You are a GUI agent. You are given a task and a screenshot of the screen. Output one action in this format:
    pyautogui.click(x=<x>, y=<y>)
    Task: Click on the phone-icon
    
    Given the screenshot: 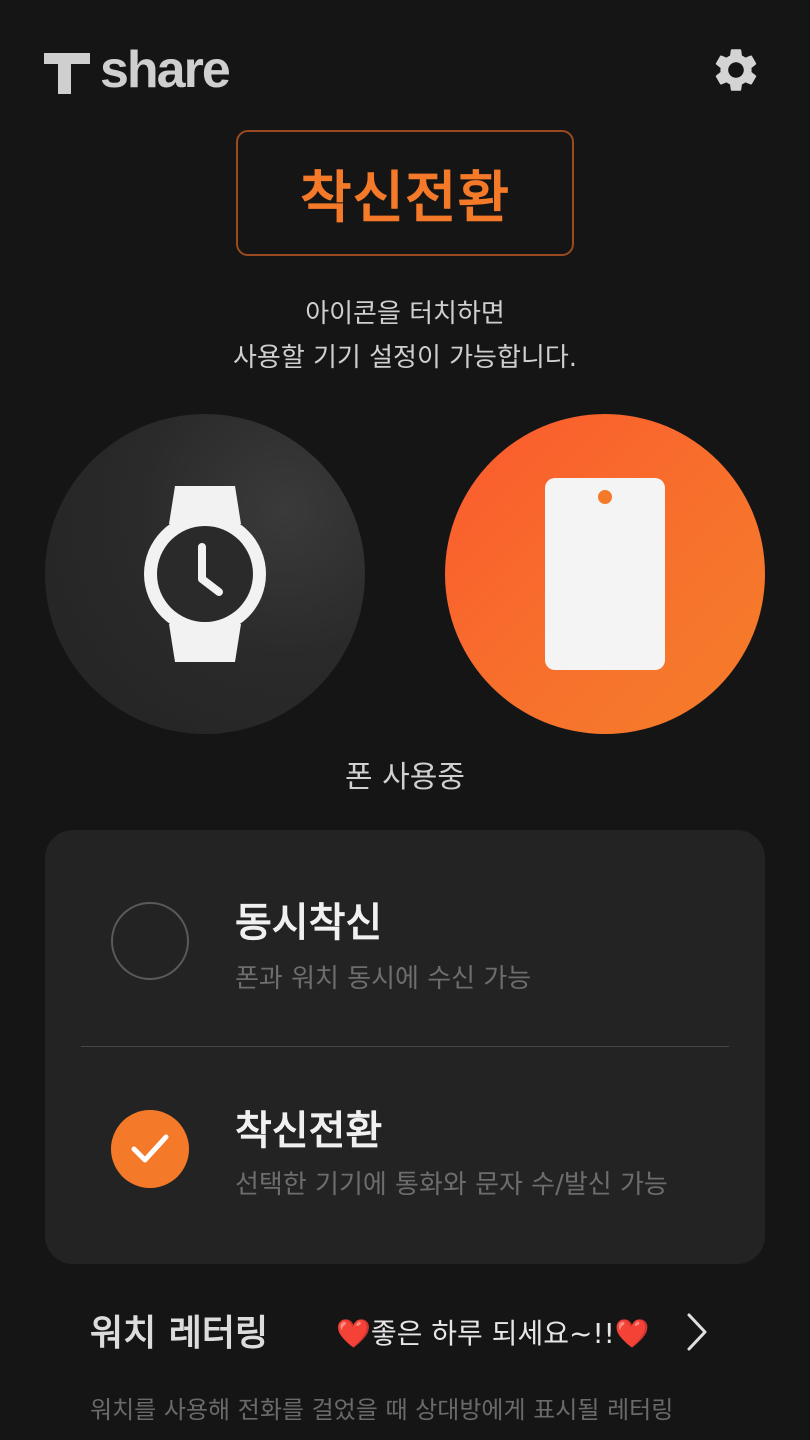 What is the action you would take?
    pyautogui.click(x=605, y=574)
    